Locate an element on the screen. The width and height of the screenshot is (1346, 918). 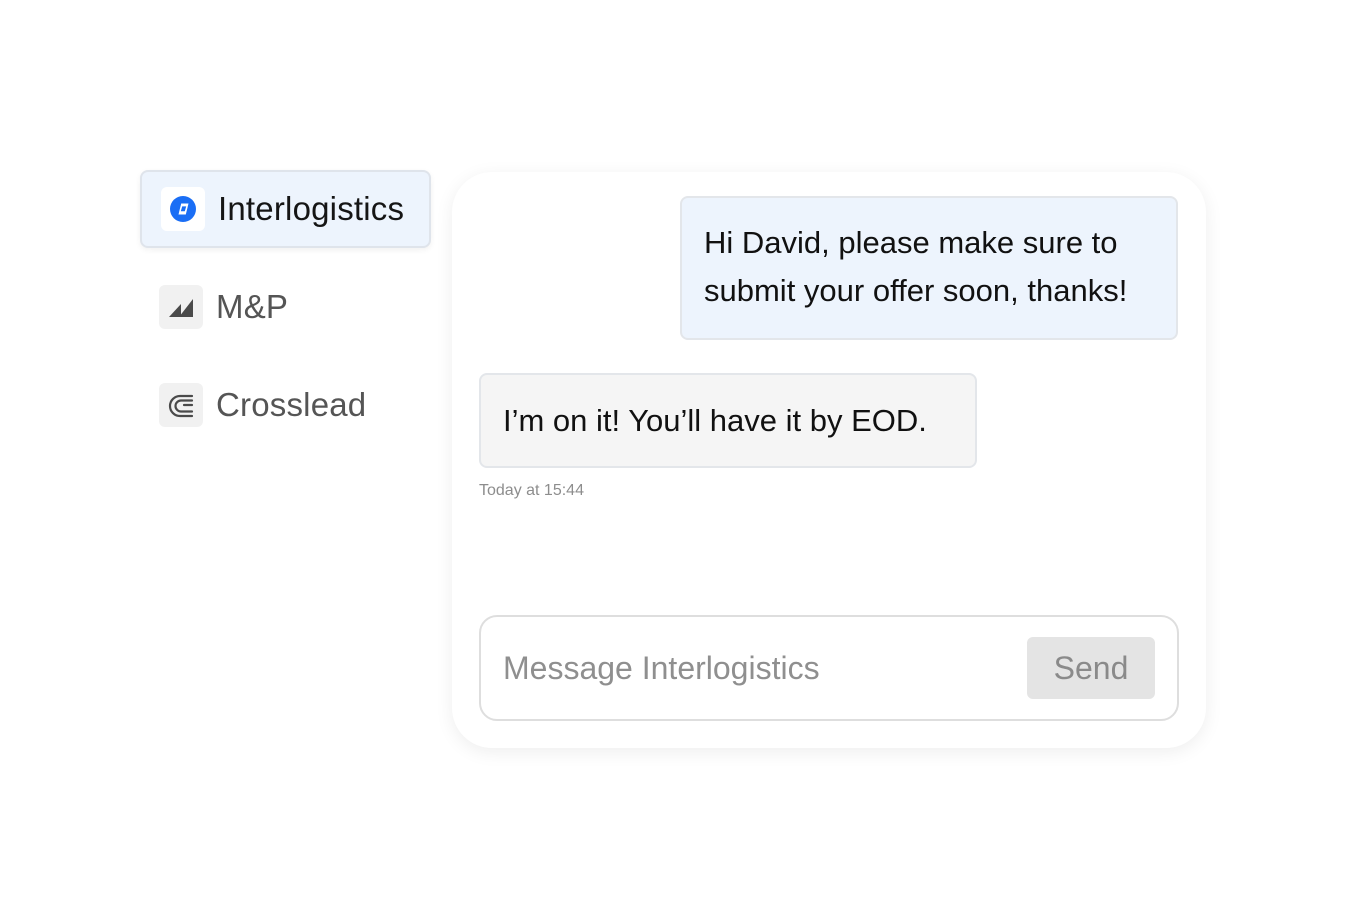
sidebar-item-mp: M&P is located at coordinates (285, 307).